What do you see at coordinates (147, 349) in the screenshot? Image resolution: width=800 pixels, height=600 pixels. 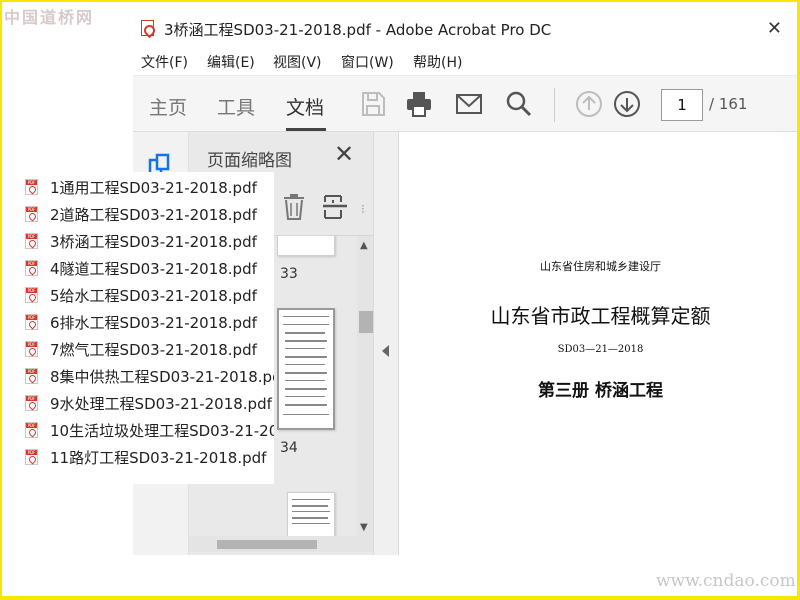 I see `file-list-item: 7燃气工程SD03-21-2018.pdf` at bounding box center [147, 349].